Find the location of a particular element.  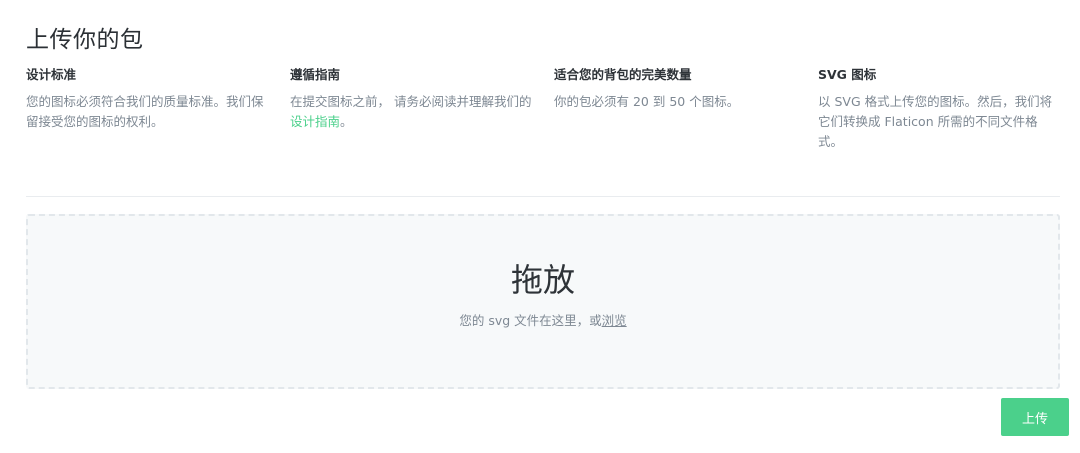

dropzone-subtitle: 您的 svg 文件在这里，或浏览 is located at coordinates (543, 321).